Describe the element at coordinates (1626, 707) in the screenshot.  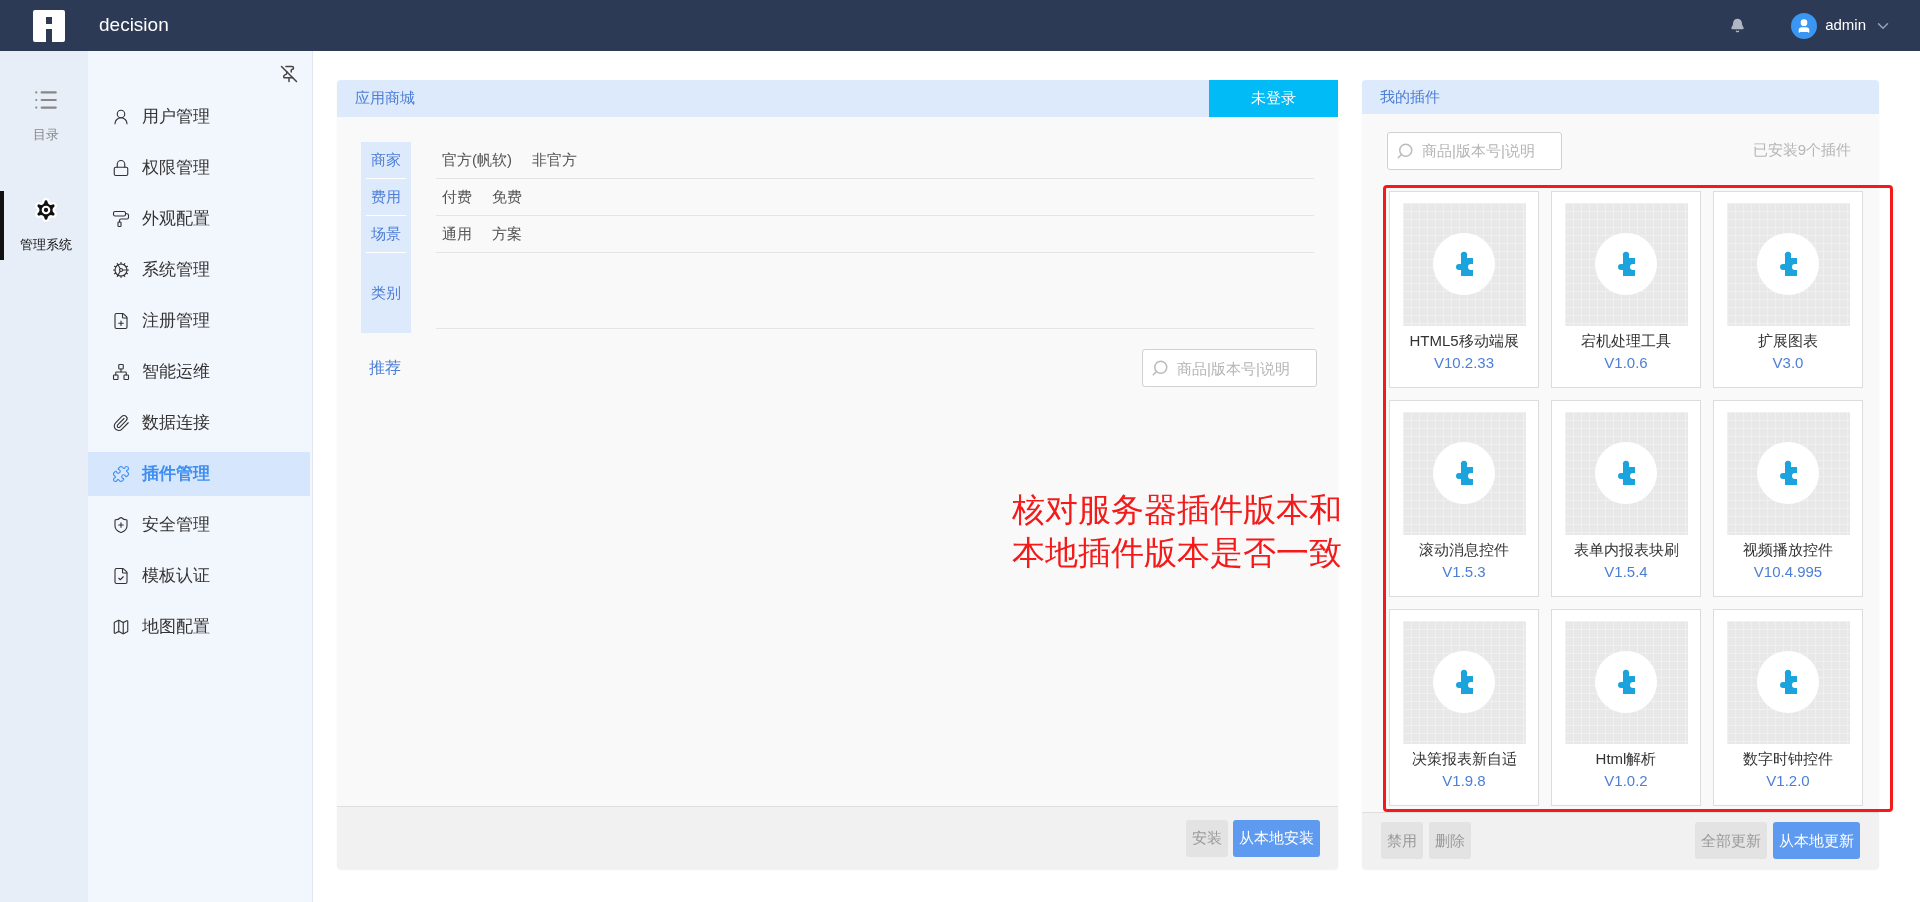
I see `plugin-card: Html解析 V1.0.2` at that location.